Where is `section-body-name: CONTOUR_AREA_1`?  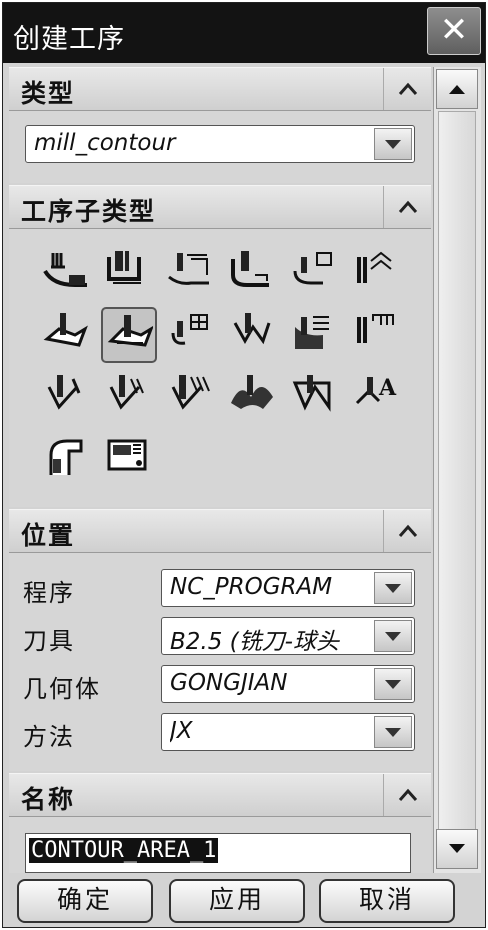 section-body-name: CONTOUR_AREA_1 is located at coordinates (220, 845).